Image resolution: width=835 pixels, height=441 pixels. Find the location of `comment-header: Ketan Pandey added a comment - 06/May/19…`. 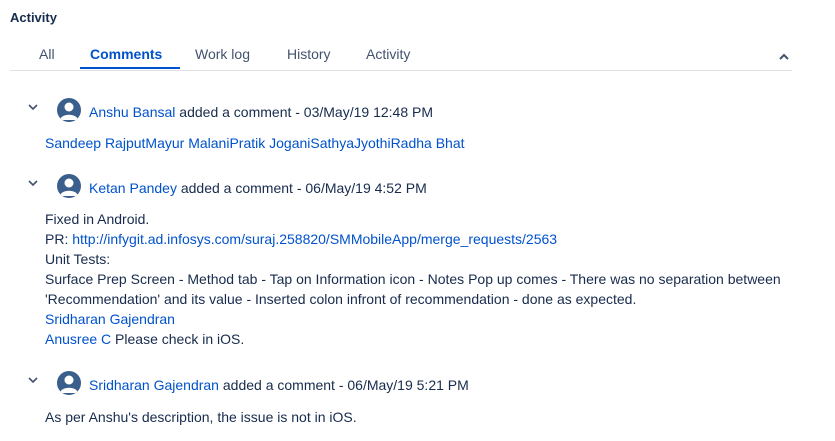

comment-header: Ketan Pandey added a comment - 06/May/19… is located at coordinates (258, 188).